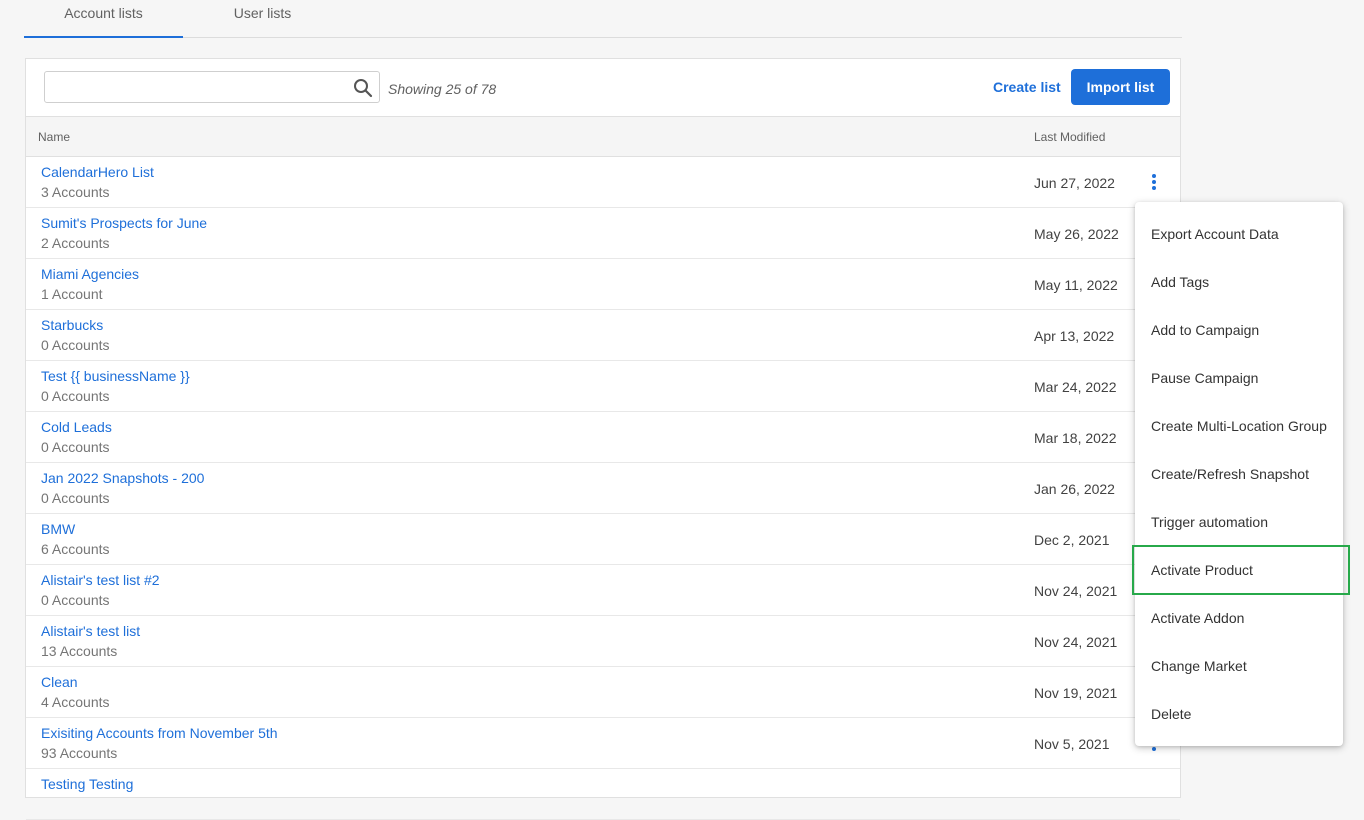 The height and width of the screenshot is (820, 1364). I want to click on account-count: 4 Accounts, so click(75, 702).